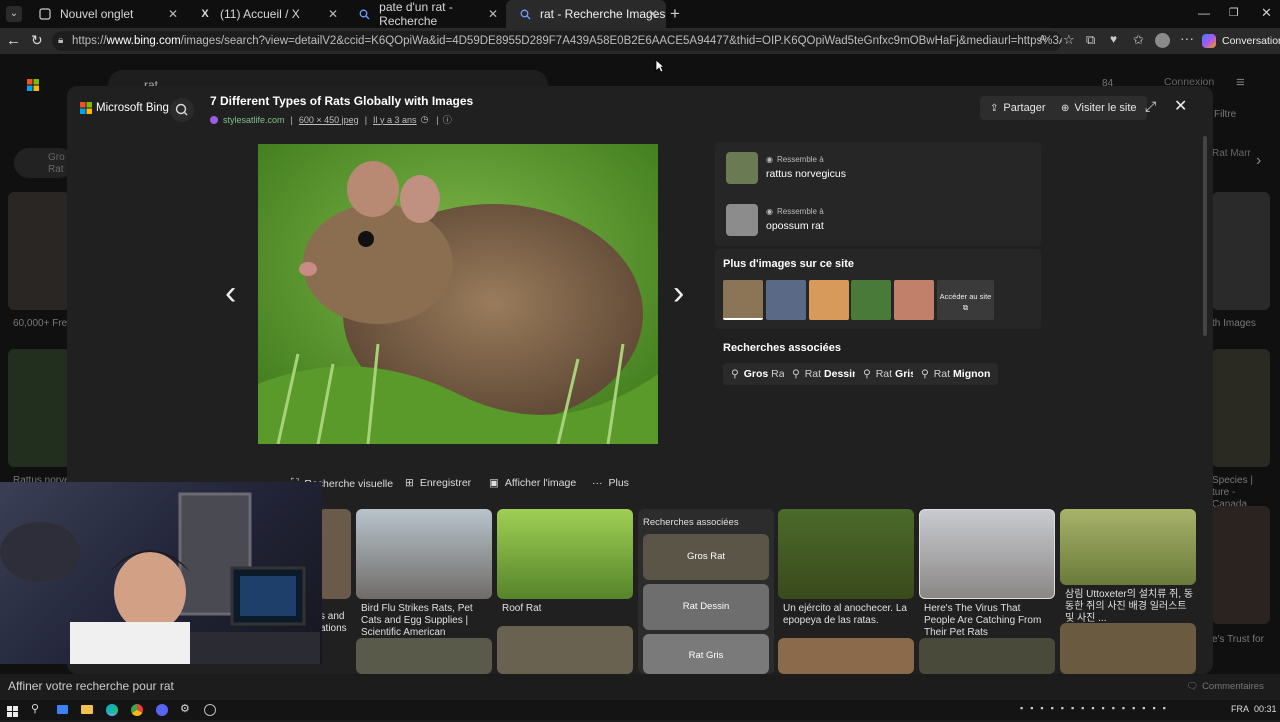 Image resolution: width=1280 pixels, height=722 pixels. Describe the element at coordinates (458, 294) in the screenshot. I see `main-image` at that location.